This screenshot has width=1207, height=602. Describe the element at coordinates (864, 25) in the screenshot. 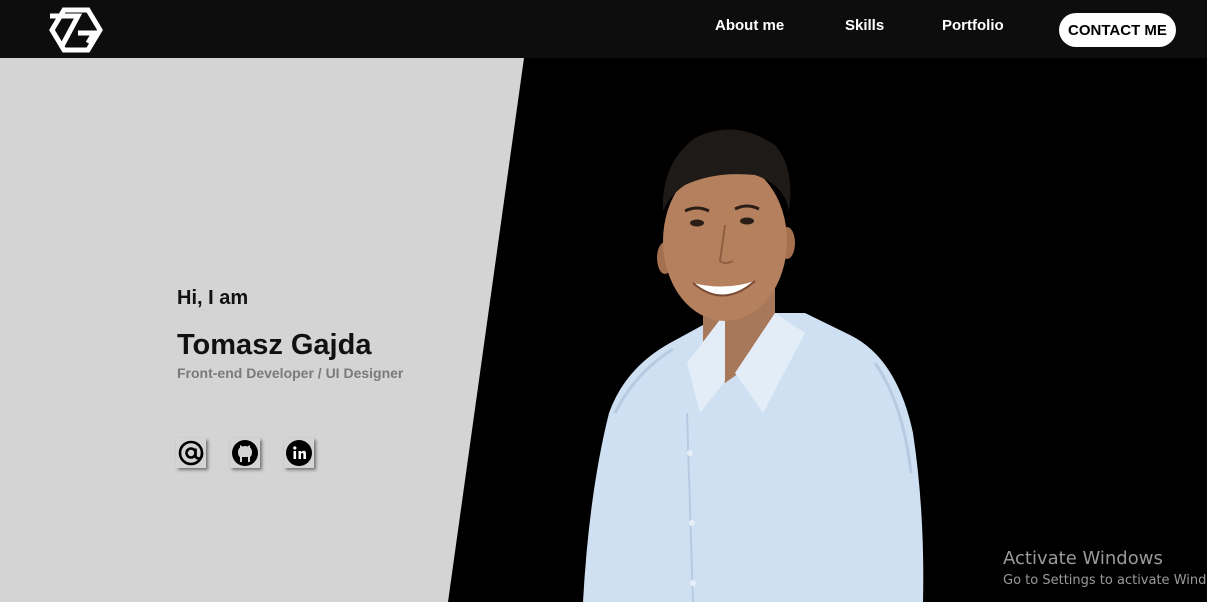

I see `nav-link-skills: Skills` at that location.